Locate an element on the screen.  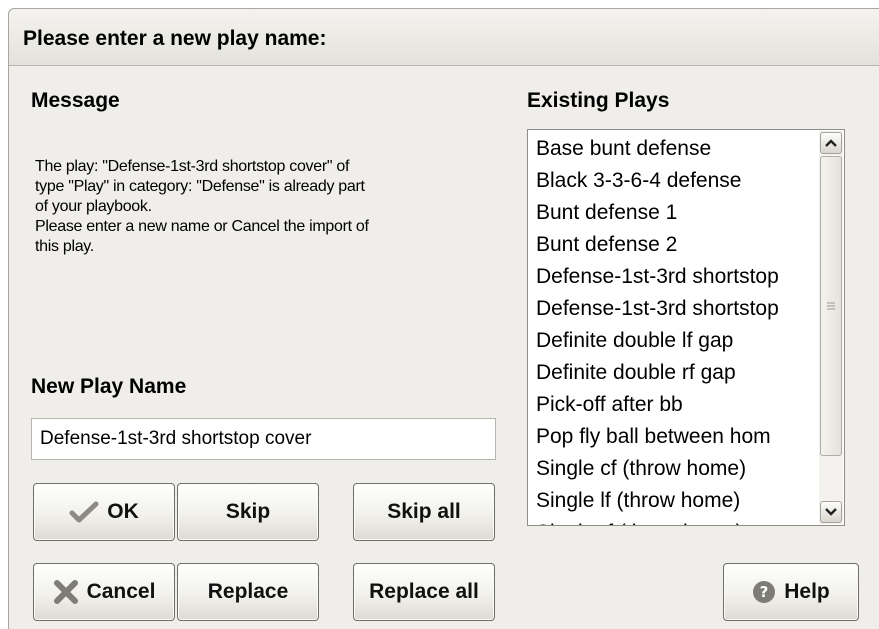
new-play-name-label: New Play Name is located at coordinates (109, 386).